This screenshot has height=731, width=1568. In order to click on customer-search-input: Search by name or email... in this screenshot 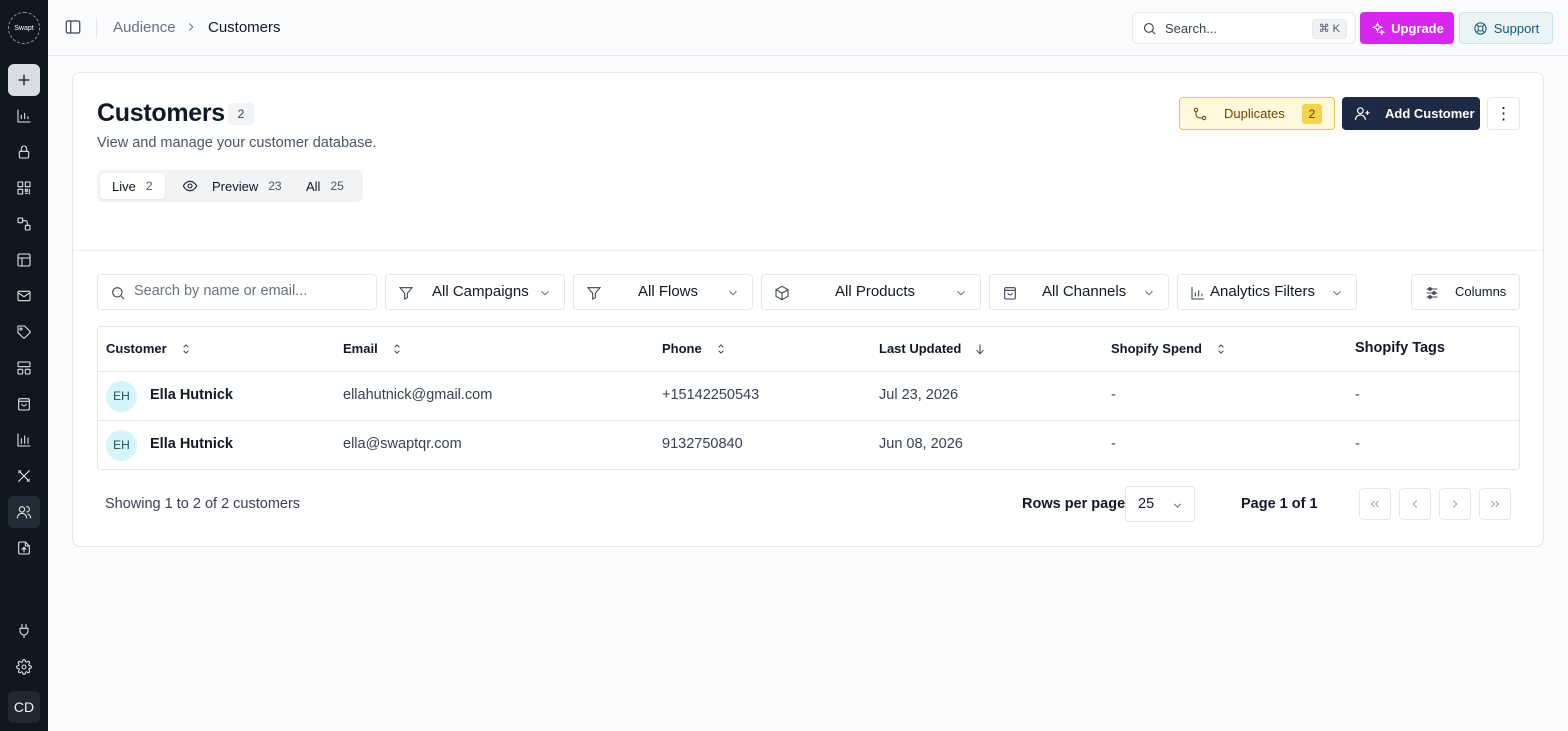, I will do `click(237, 292)`.